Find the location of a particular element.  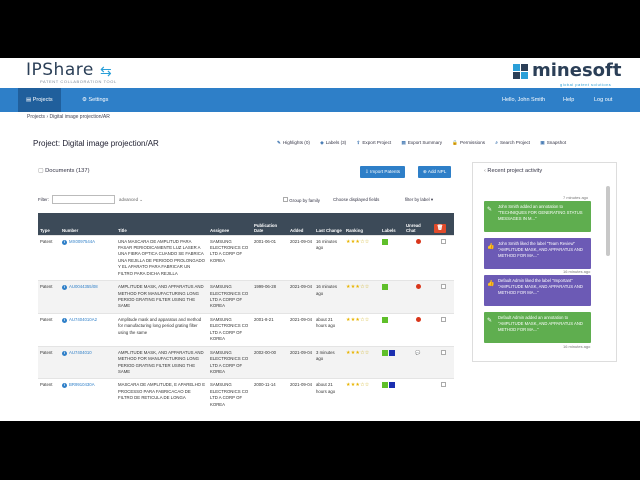

nav-settings: ⚙ Settings is located at coordinates (95, 100).